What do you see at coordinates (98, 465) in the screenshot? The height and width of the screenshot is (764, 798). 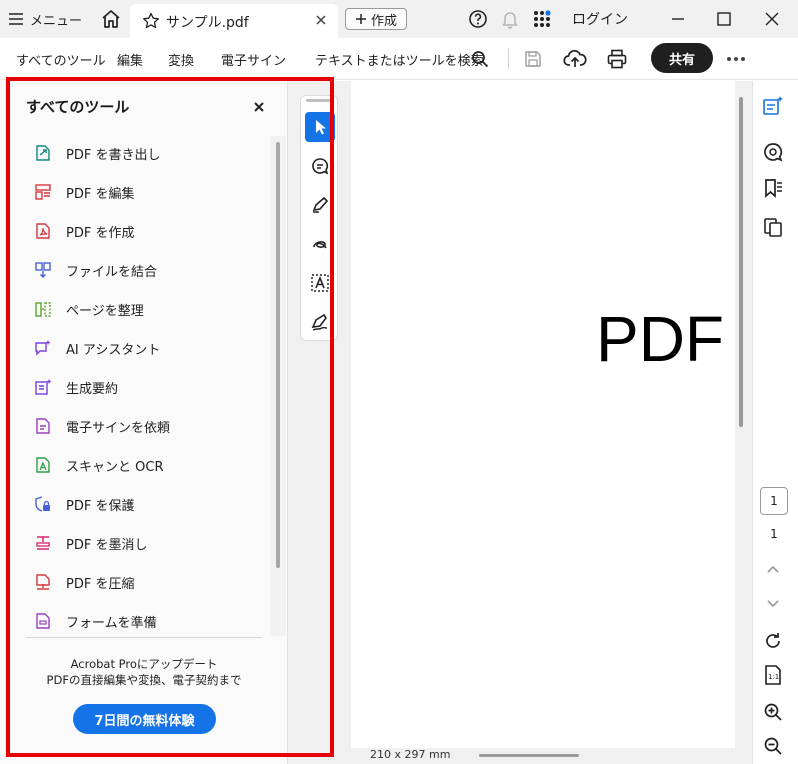 I see `tool-scan-ocr: スキャンと OCR` at bounding box center [98, 465].